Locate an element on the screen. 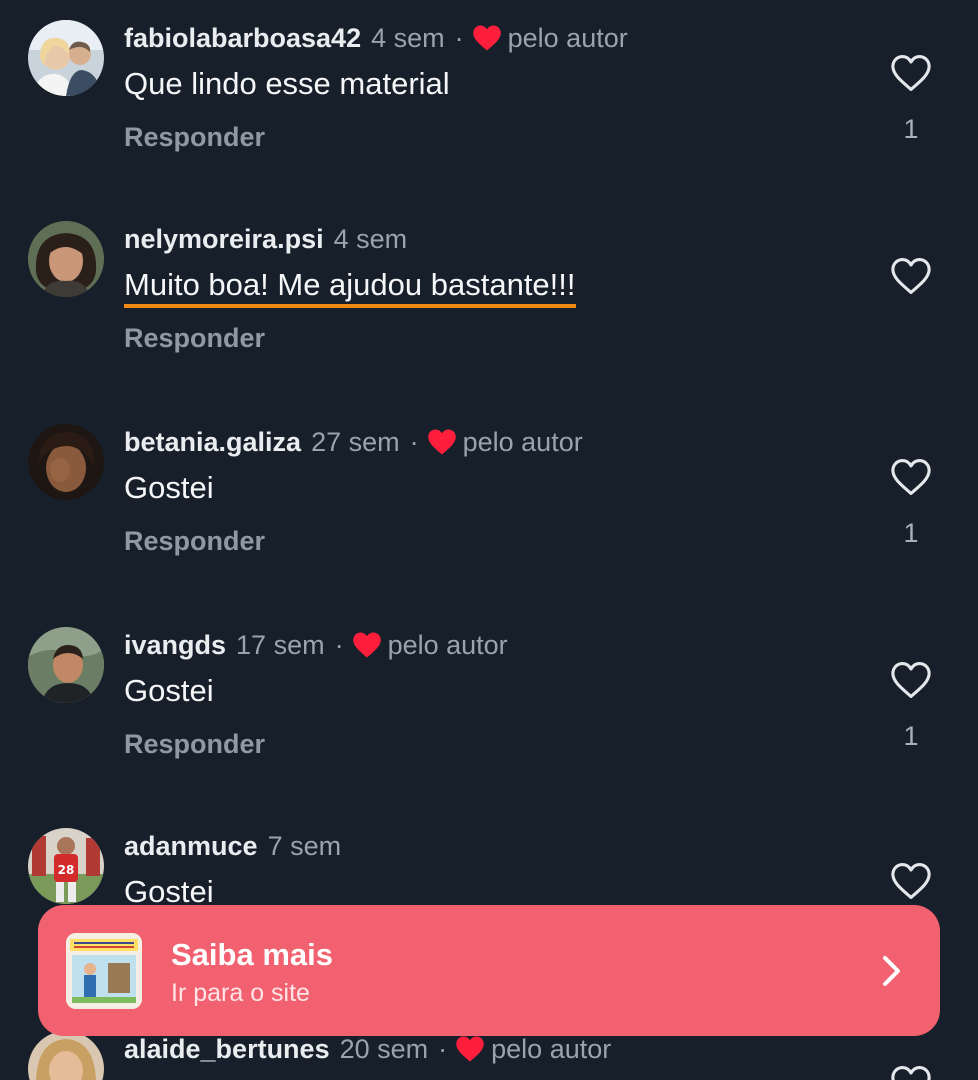 The image size is (978, 1080). comment-header: betania.galiza 27 sem · pelo autor is located at coordinates (353, 442).